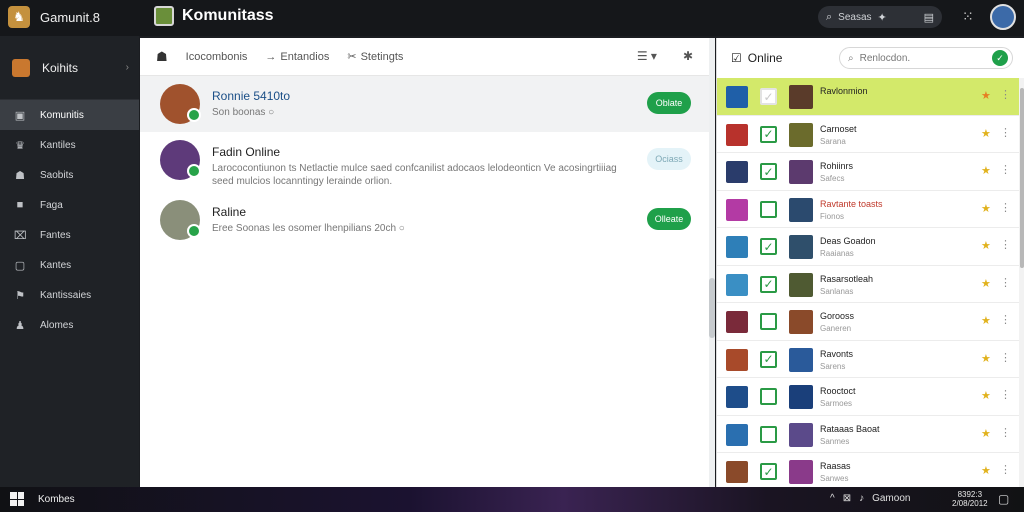 This screenshot has width=1024, height=512. What do you see at coordinates (20, 175) in the screenshot?
I see `home-icon: ☗` at bounding box center [20, 175].